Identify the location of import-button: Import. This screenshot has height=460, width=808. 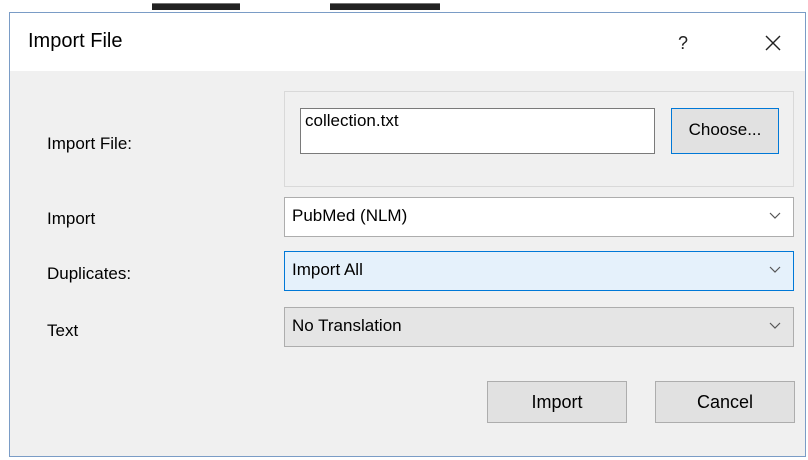
(557, 402).